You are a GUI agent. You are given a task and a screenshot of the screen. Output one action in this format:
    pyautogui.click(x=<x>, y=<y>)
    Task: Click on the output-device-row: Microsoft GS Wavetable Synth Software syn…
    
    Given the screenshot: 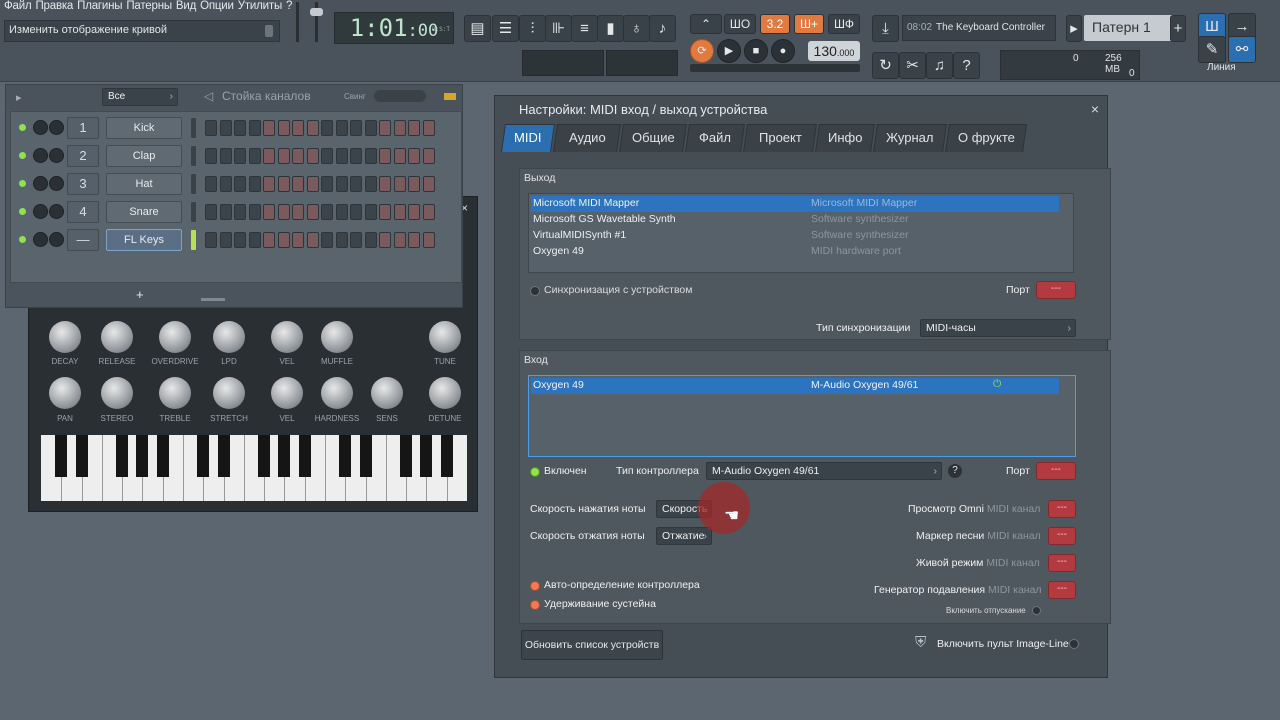 What is the action you would take?
    pyautogui.click(x=795, y=220)
    